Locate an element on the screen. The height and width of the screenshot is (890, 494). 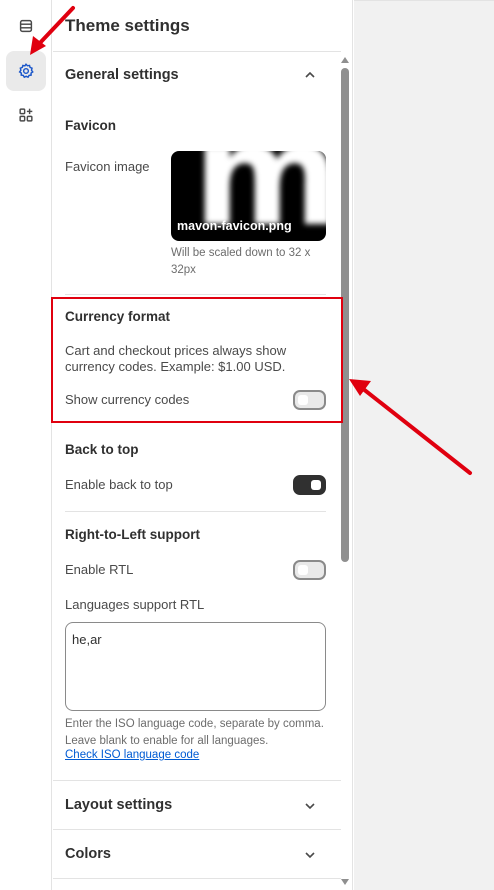
languages-rtl-label: Languages support RTL is located at coordinates (135, 604).